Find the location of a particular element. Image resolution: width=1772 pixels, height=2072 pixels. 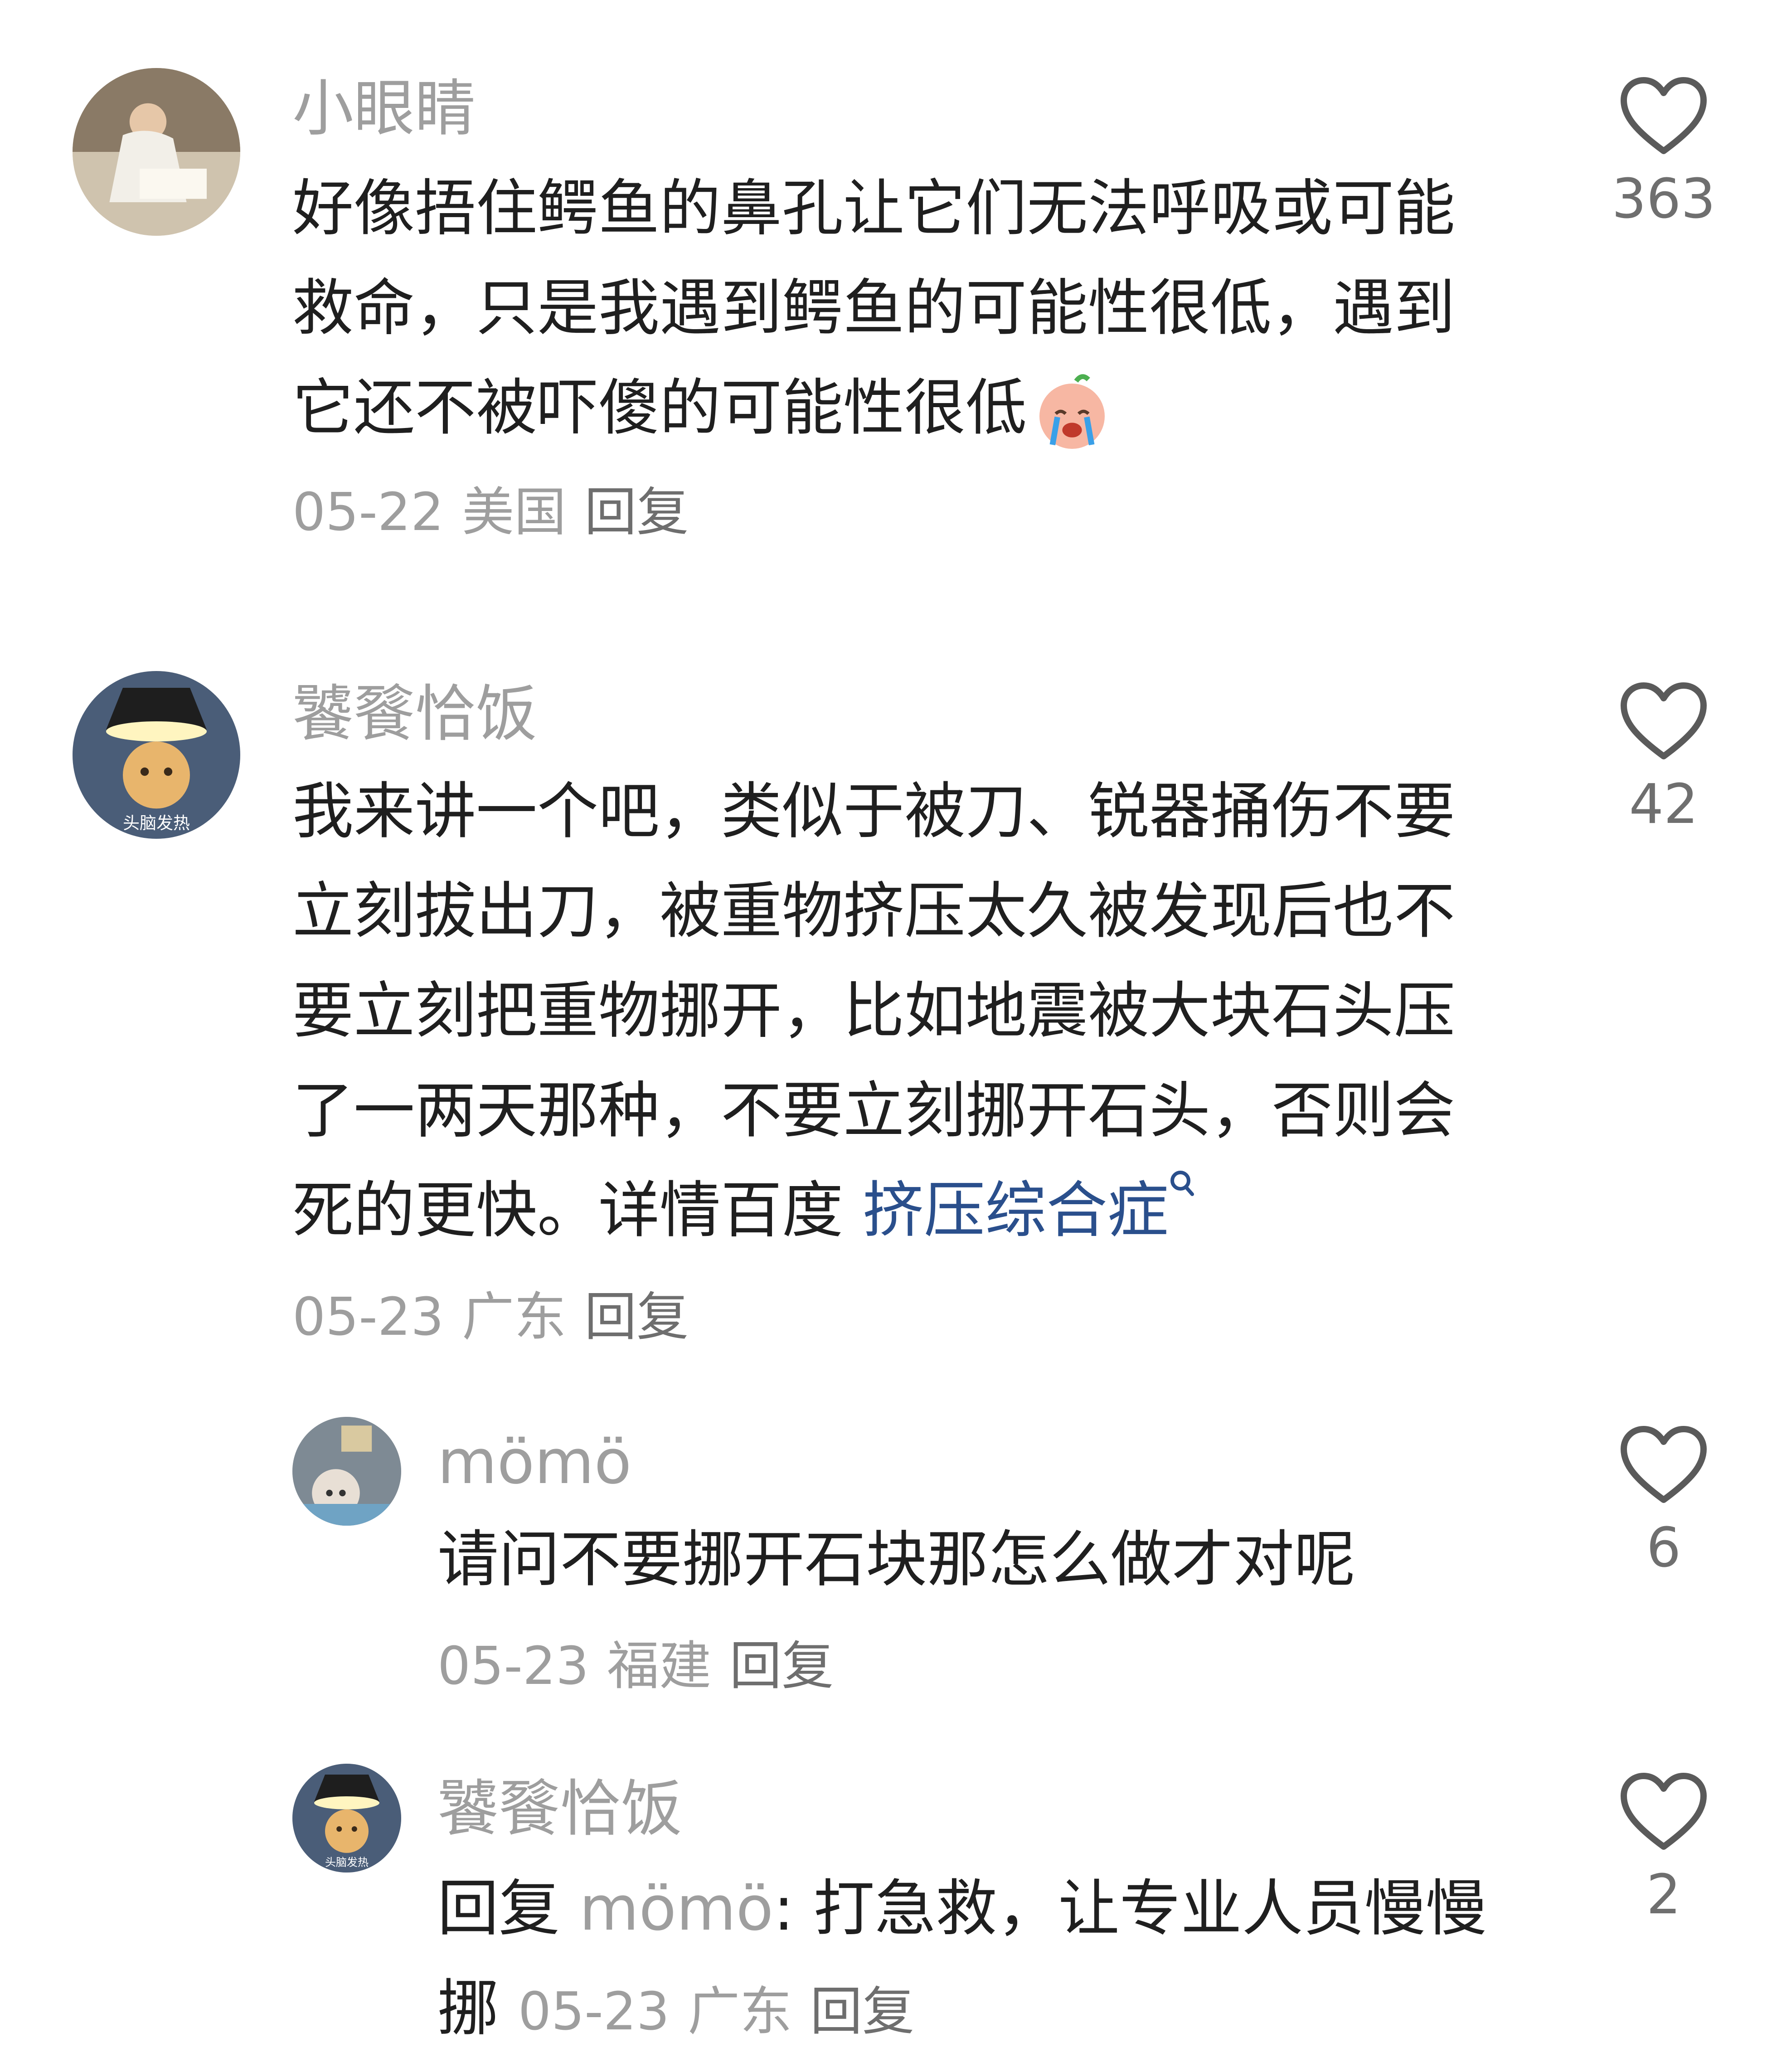

comment-line: 请问不要挪开石块那怎么做才对呢 is located at coordinates (896, 1559).